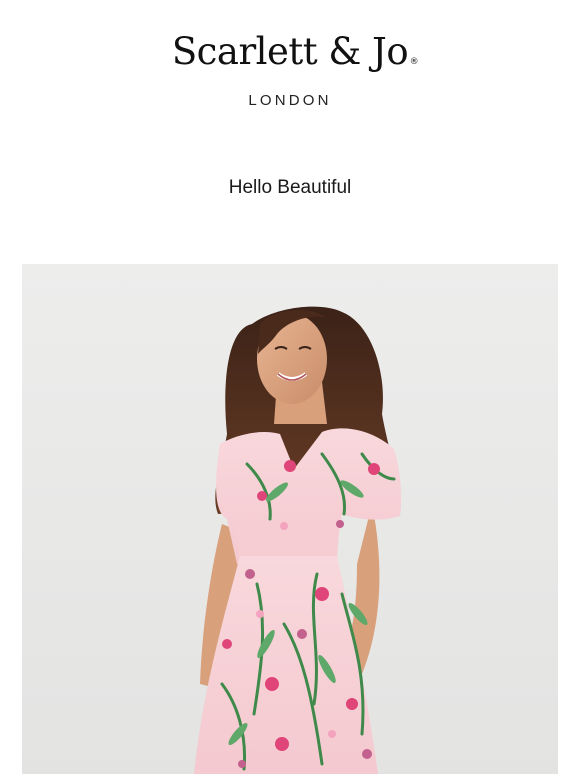 The height and width of the screenshot is (774, 580). Describe the element at coordinates (414, 62) in the screenshot. I see `registered-mark: ®` at that location.